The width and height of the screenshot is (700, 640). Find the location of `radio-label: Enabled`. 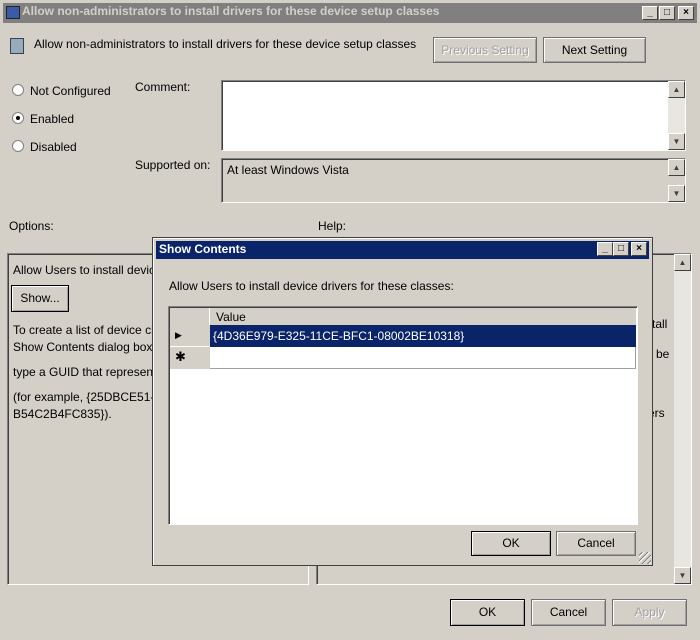

radio-label: Enabled is located at coordinates (52, 119).